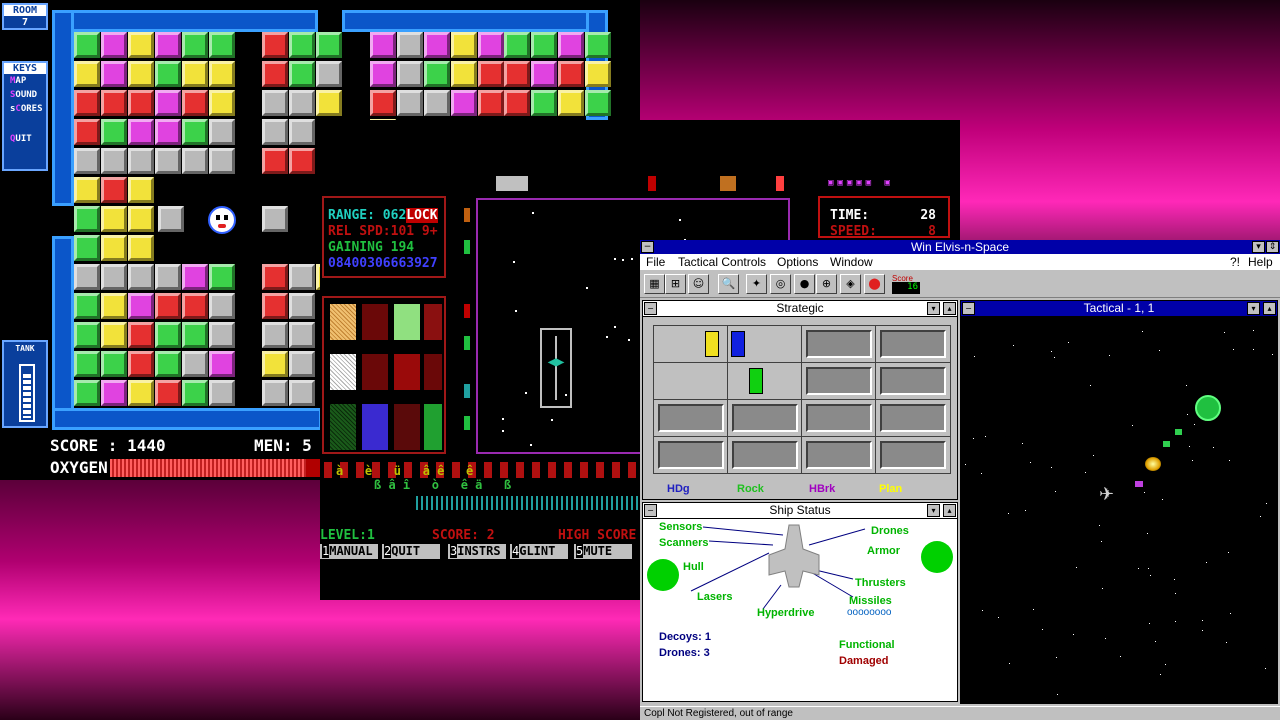  What do you see at coordinates (750, 489) in the screenshot?
I see `legend-rock: Rock` at bounding box center [750, 489].